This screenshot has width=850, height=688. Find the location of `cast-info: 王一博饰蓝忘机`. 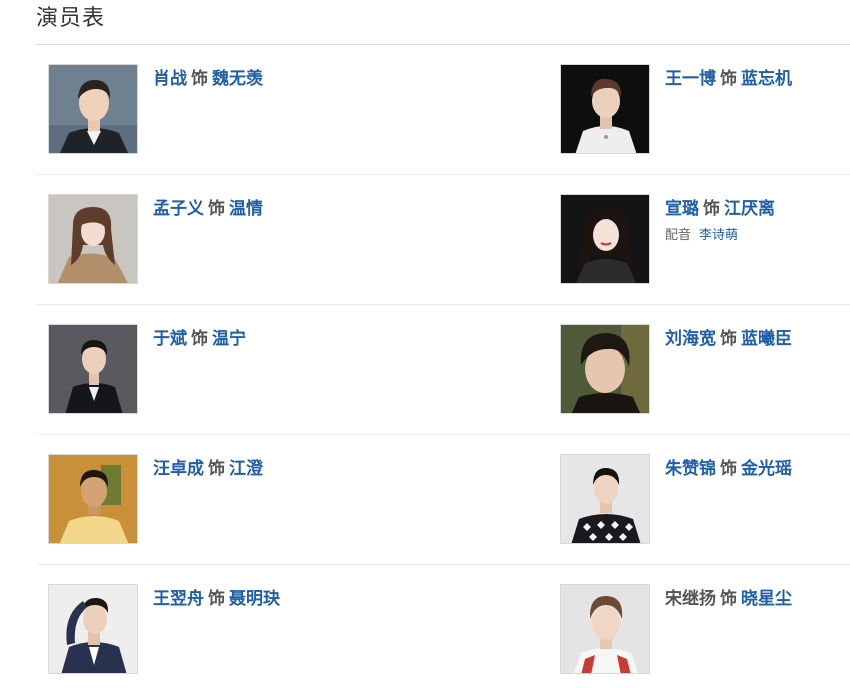

cast-info: 王一博饰蓝忘机 is located at coordinates (728, 79).